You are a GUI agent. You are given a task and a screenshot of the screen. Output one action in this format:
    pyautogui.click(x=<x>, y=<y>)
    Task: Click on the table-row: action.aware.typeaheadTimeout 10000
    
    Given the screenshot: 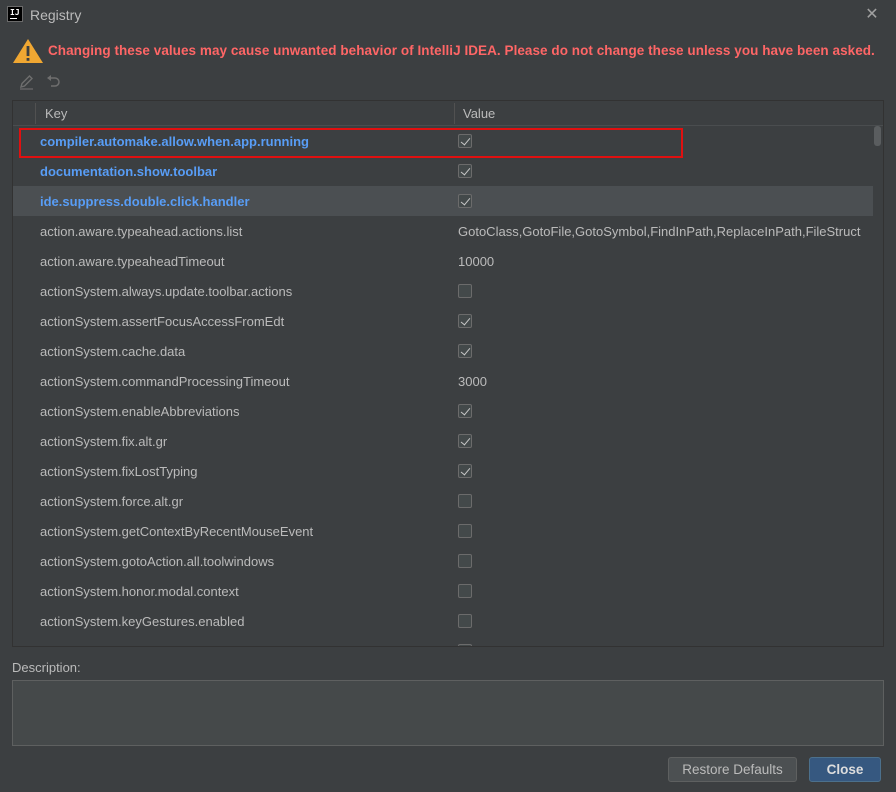 What is the action you would take?
    pyautogui.click(x=443, y=261)
    